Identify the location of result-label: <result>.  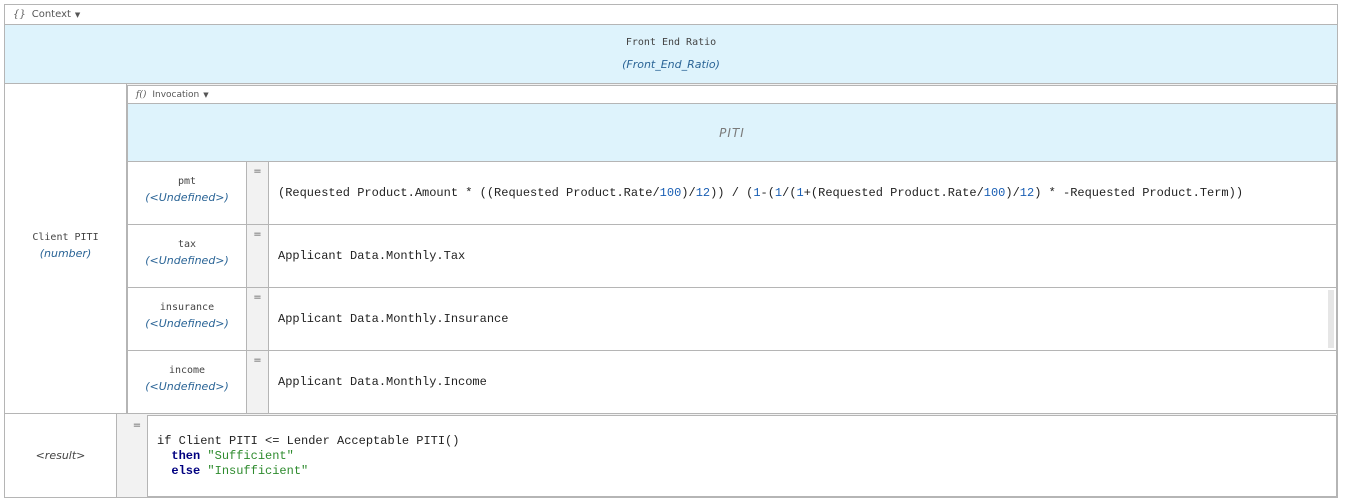
(61, 455).